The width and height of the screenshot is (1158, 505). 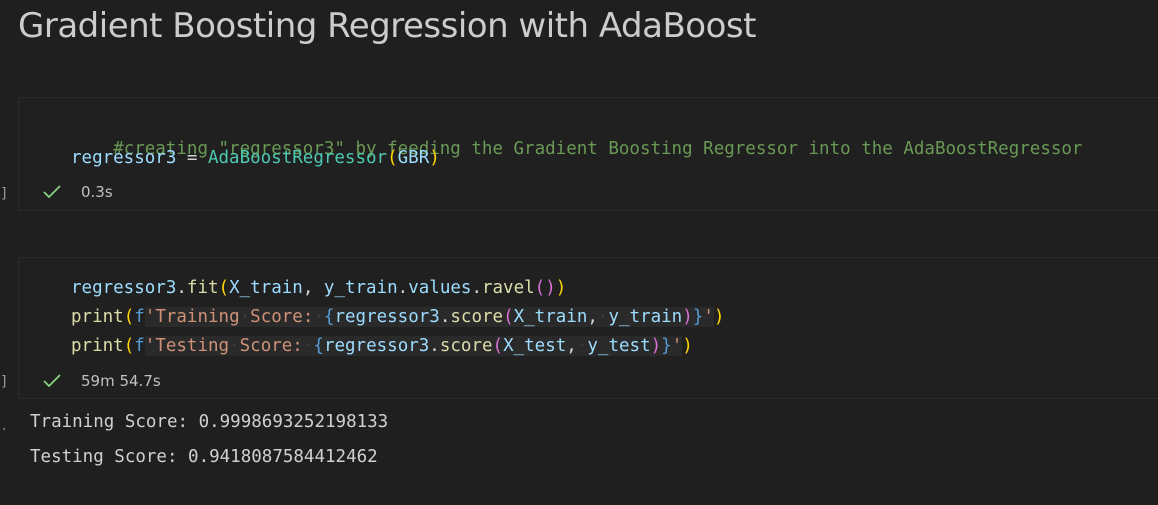 I want to click on code-line-assignment: regressor3 = AdaBoostRegressor(GBR), so click(x=255, y=158).